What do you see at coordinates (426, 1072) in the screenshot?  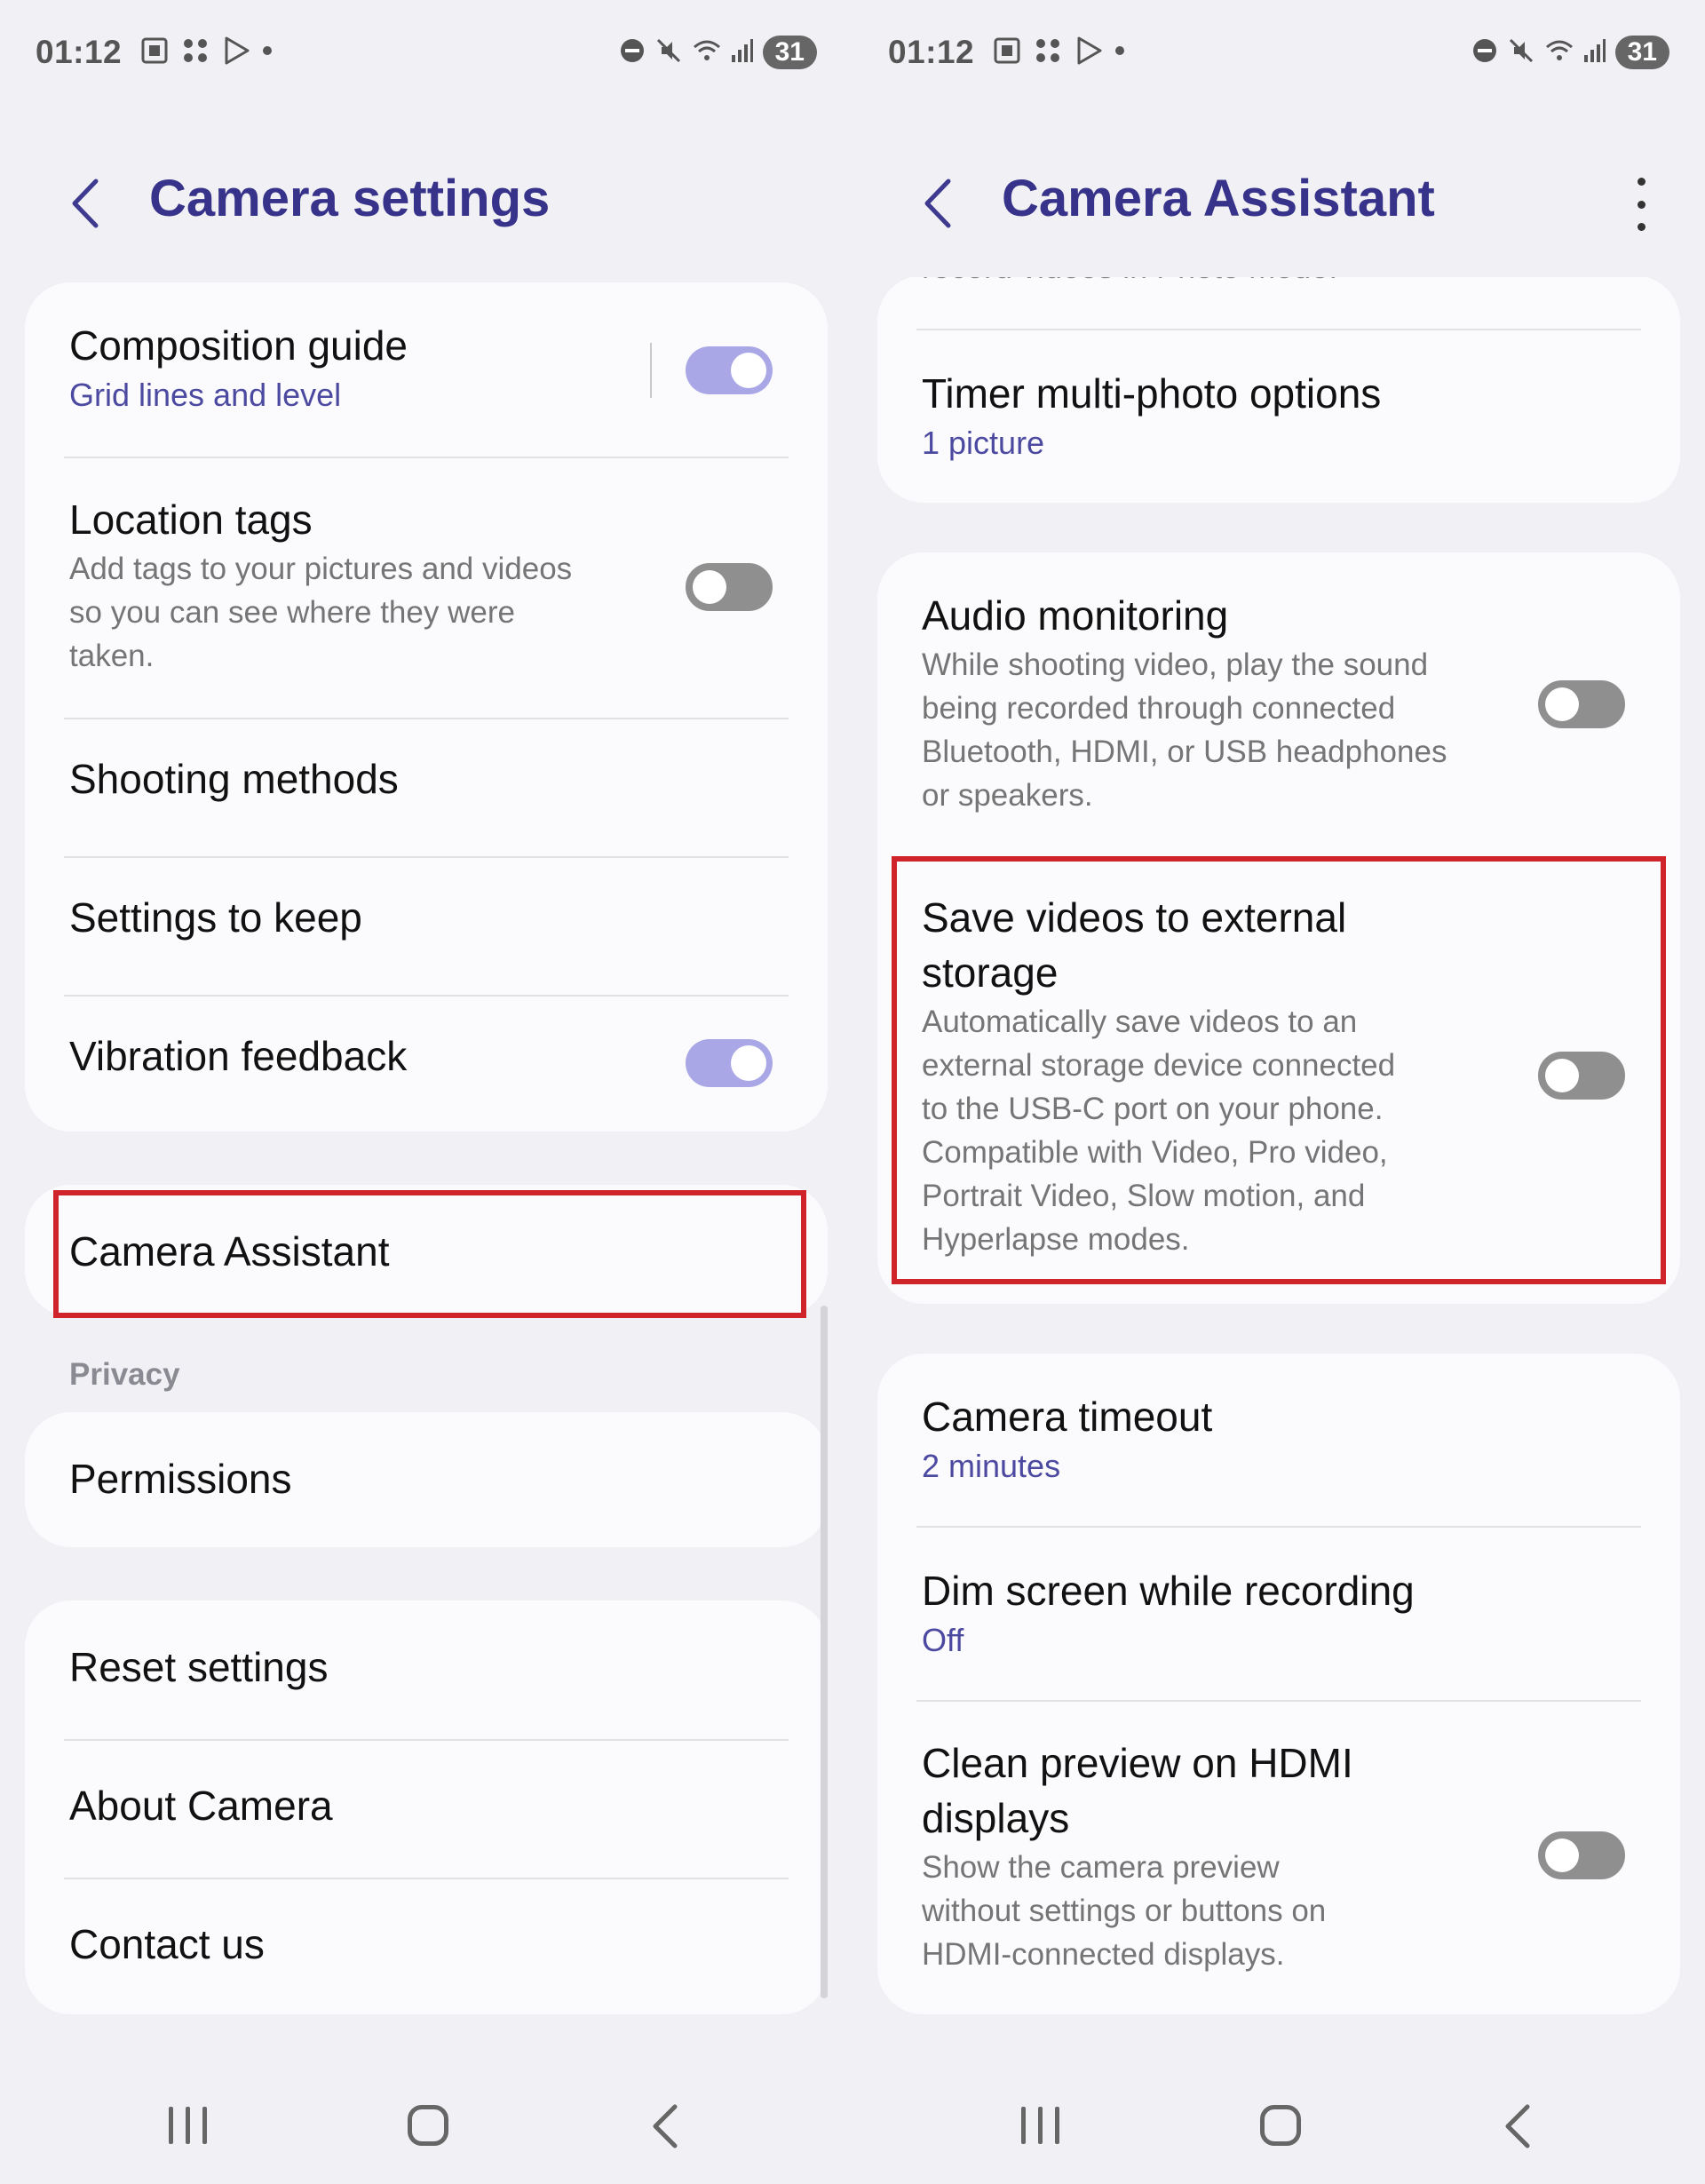 I see `vibration-feedback-row: Vibration feedback` at bounding box center [426, 1072].